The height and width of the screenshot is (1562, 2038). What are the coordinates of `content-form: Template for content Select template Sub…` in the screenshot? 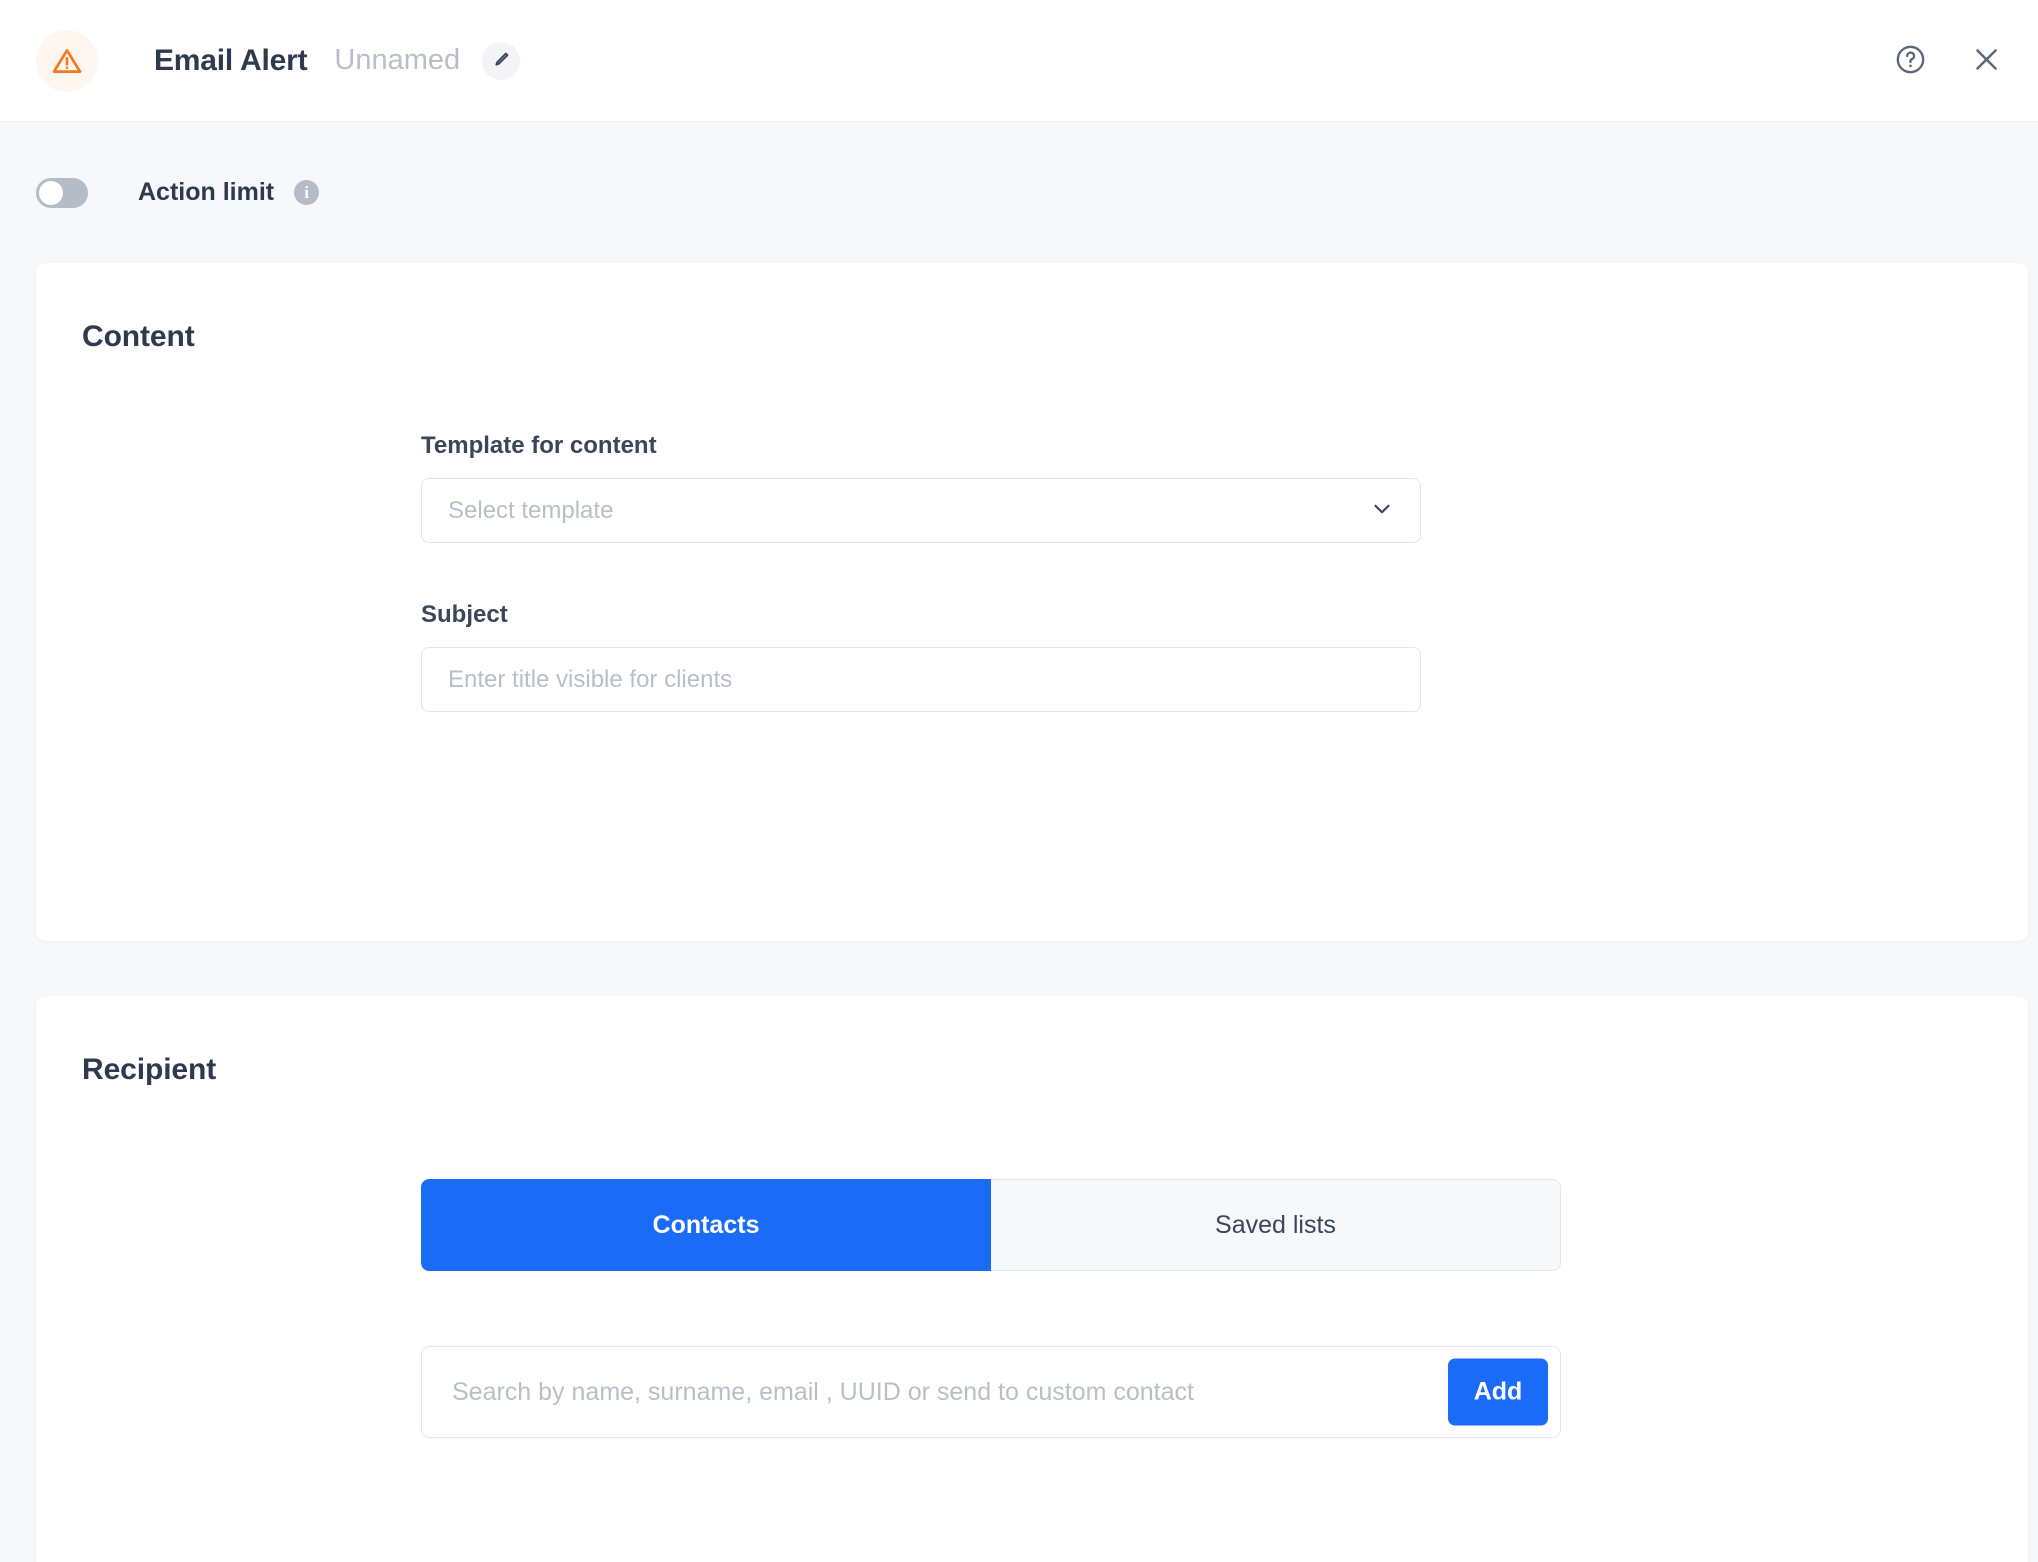 It's located at (921, 572).